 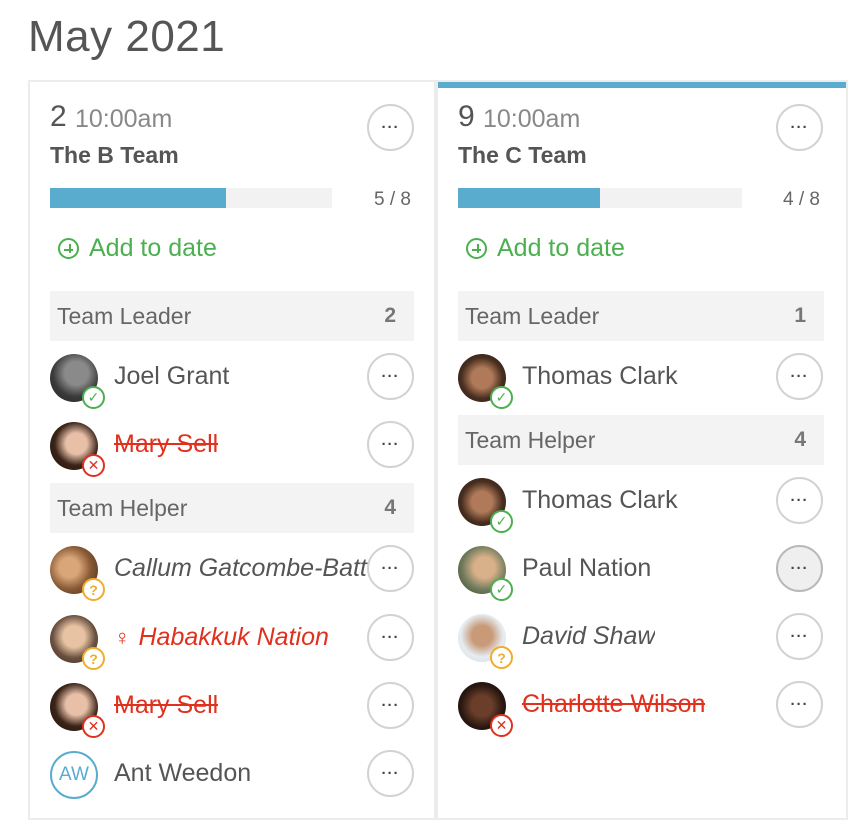 I want to click on person-name: Thomas Clark, so click(x=600, y=376).